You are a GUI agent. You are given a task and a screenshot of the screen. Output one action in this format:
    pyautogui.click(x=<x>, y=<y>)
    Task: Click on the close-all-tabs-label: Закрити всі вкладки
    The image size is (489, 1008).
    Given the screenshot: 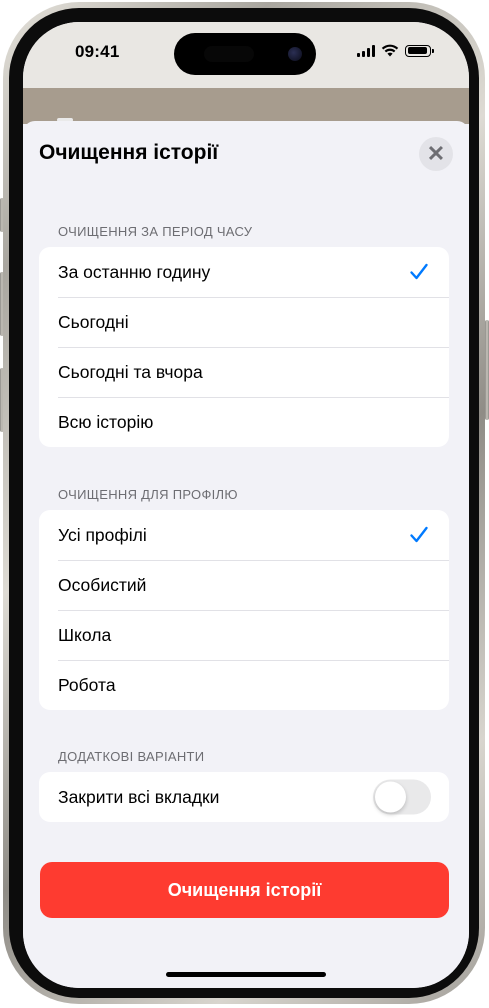 What is the action you would take?
    pyautogui.click(x=139, y=796)
    